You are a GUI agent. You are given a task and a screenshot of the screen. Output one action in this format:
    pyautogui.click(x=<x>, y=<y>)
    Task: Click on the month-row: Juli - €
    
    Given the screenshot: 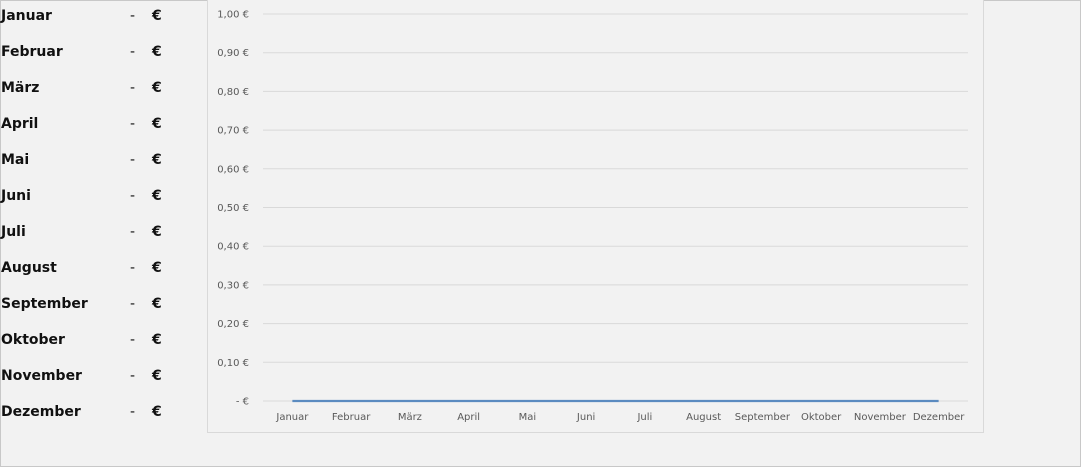 What is the action you would take?
    pyautogui.click(x=100, y=236)
    